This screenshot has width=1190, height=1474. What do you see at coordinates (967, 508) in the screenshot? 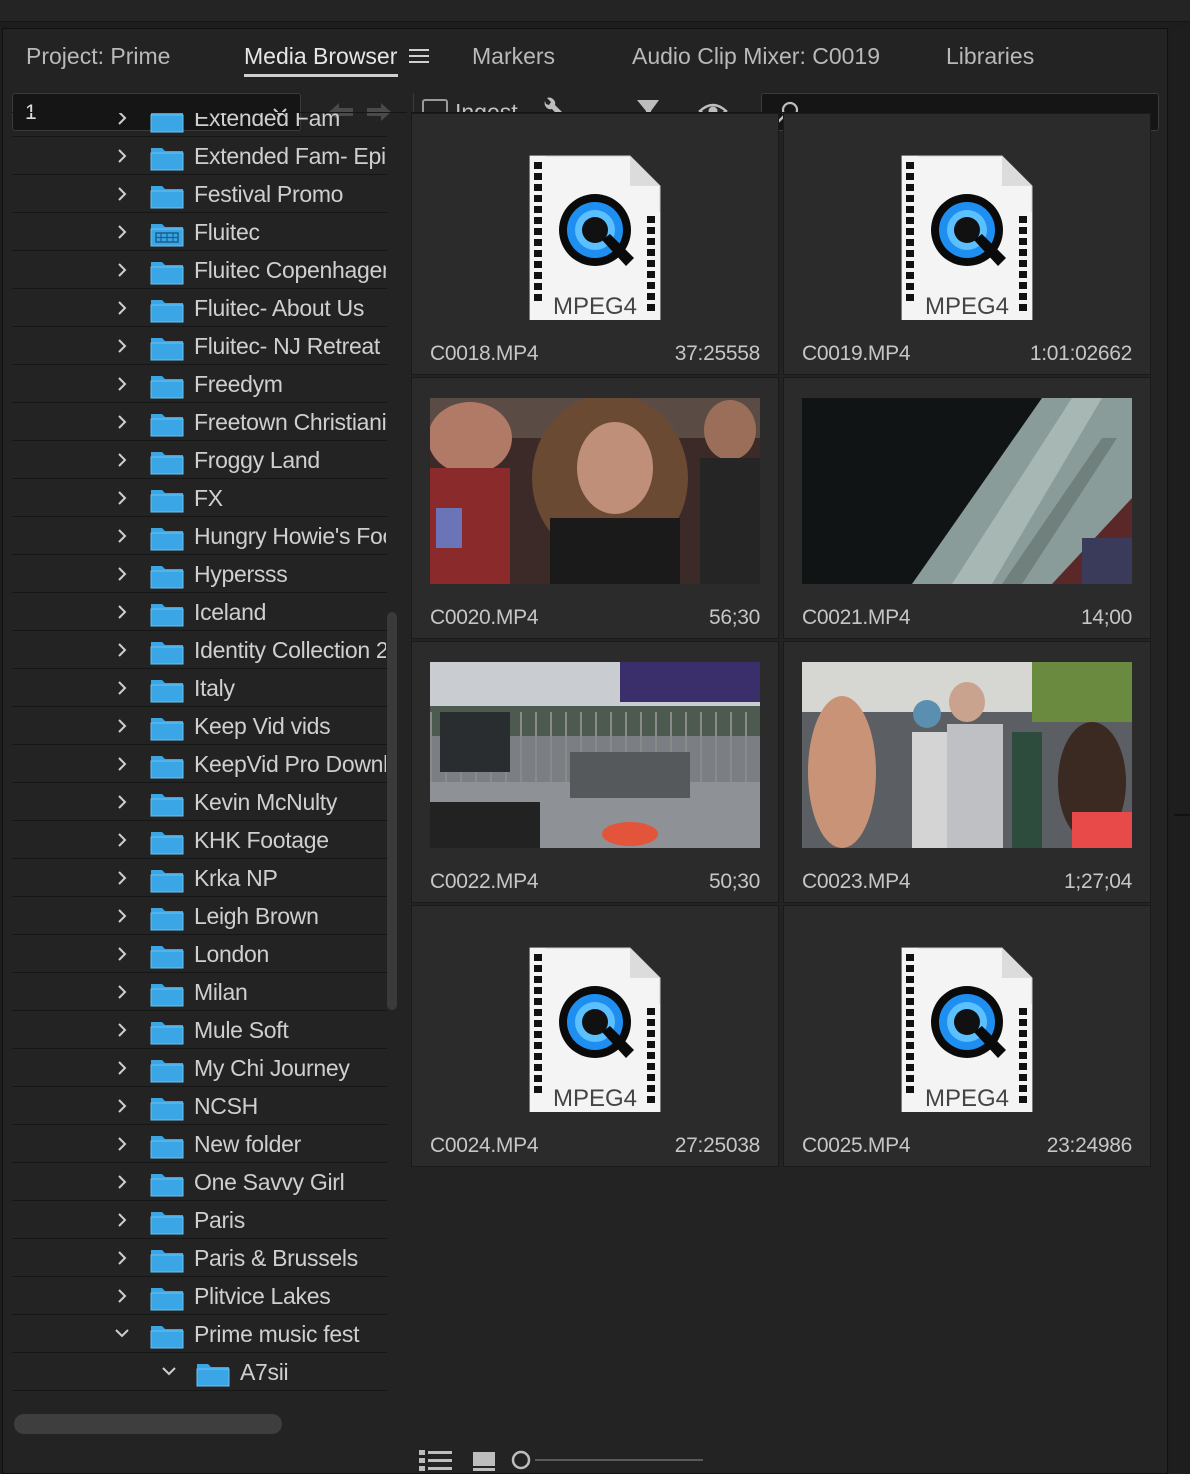
I see `clip-tile: C0021.MP4 14;00` at bounding box center [967, 508].